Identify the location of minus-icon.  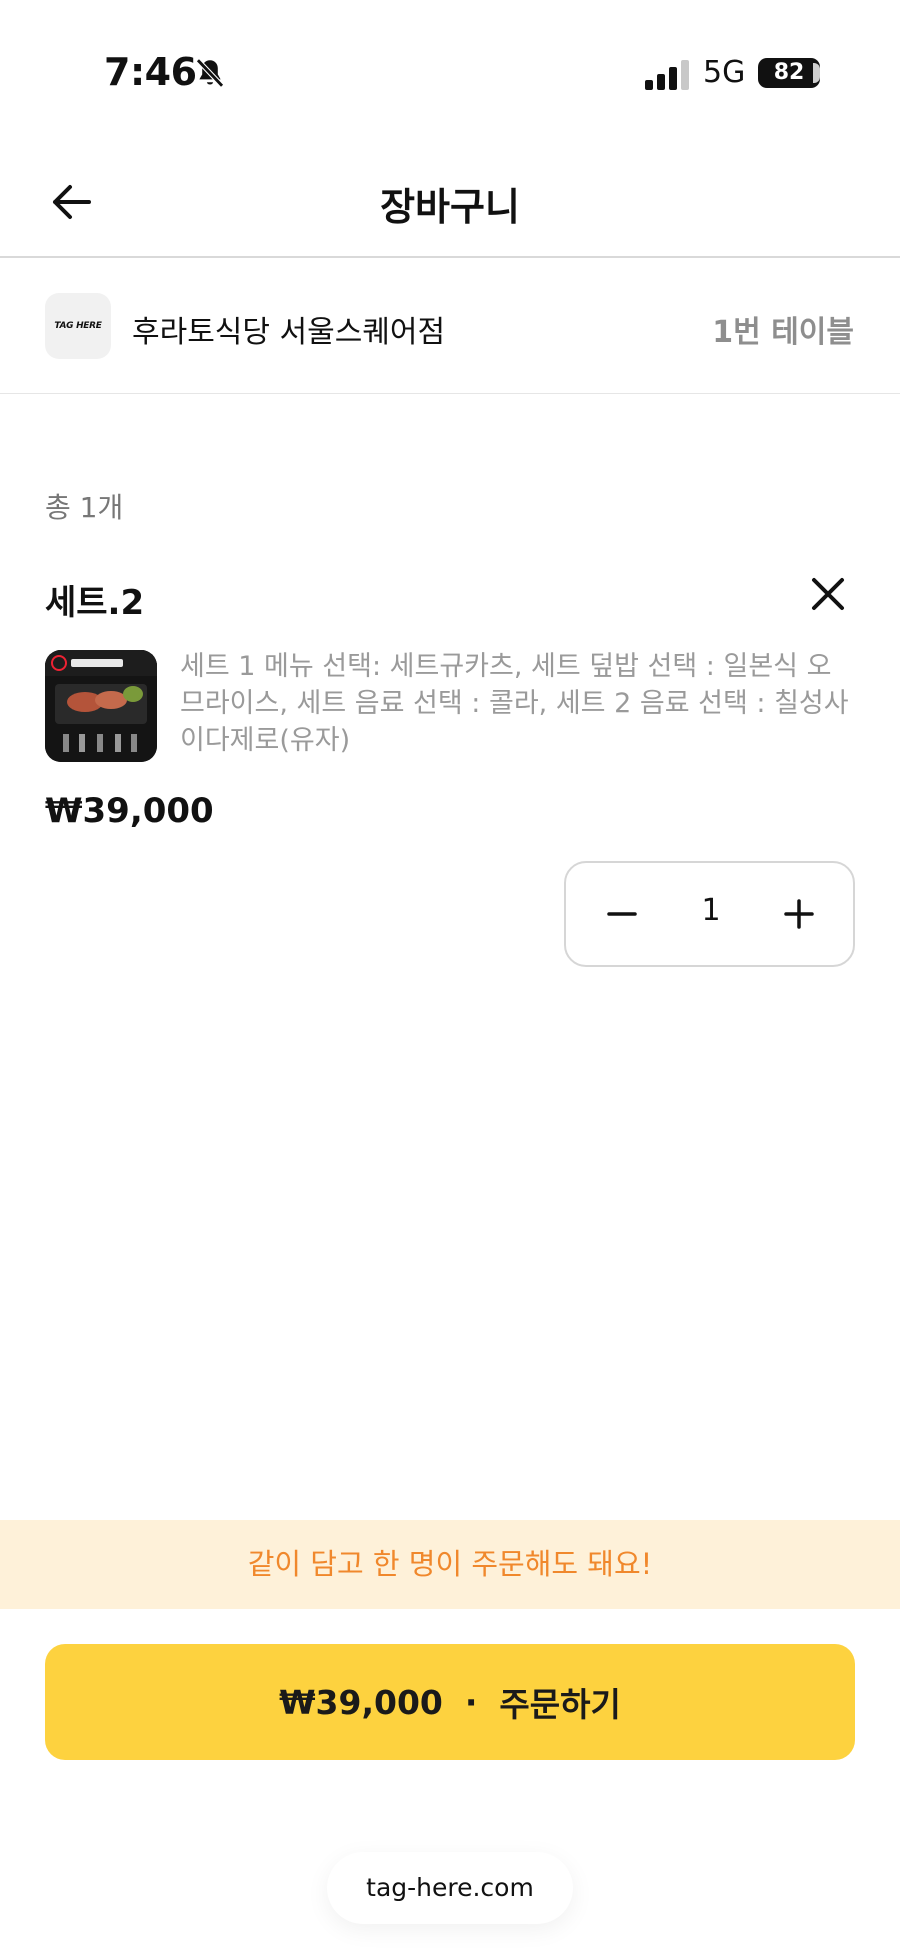
(622, 914).